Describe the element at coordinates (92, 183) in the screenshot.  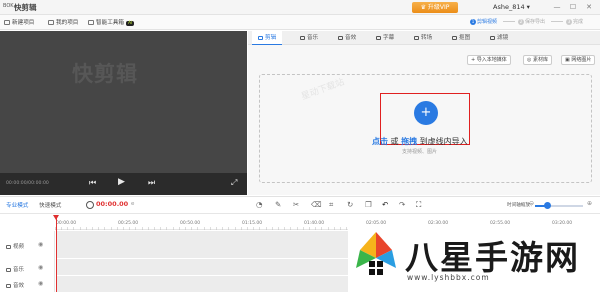
I see `prev-frame-icon: ⏮` at that location.